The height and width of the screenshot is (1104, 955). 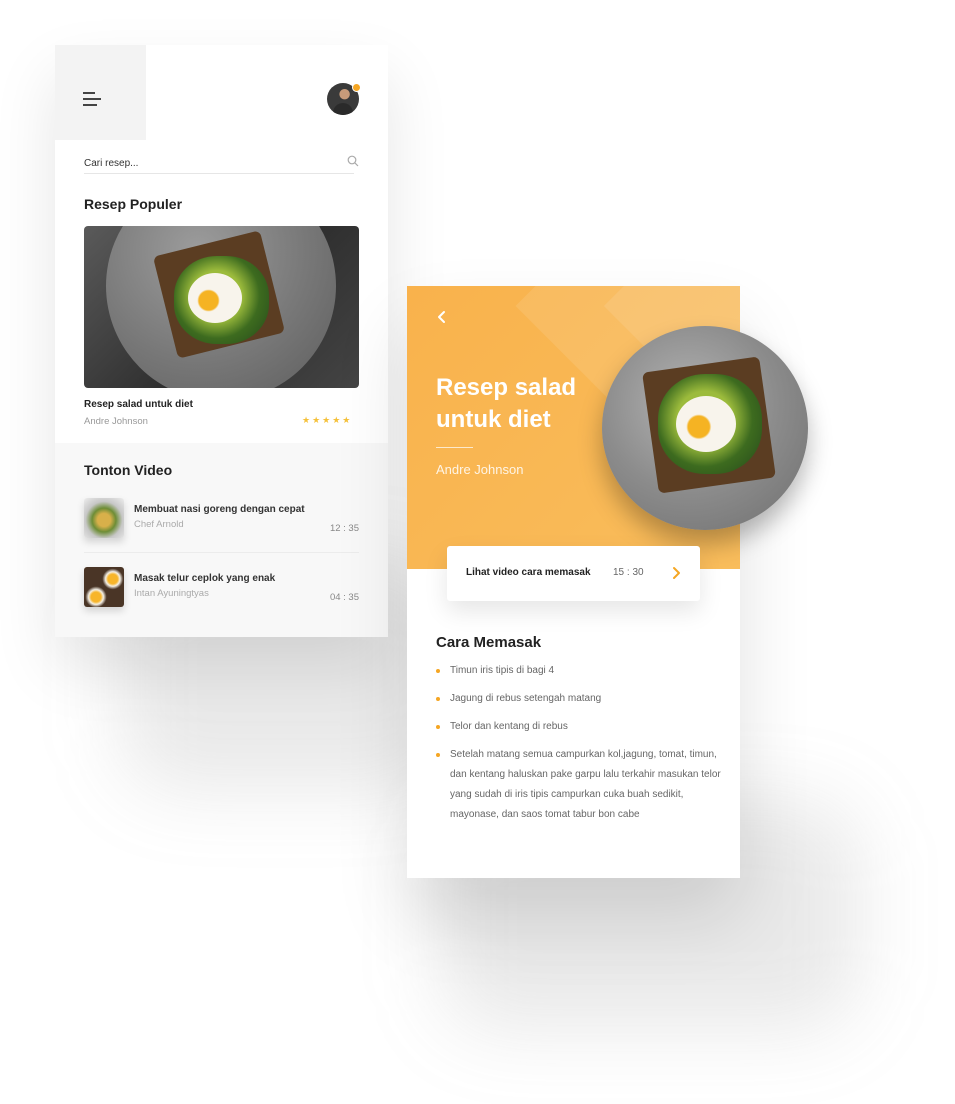 I want to click on step-item: Timun iris tipis di bagi 4, so click(x=578, y=671).